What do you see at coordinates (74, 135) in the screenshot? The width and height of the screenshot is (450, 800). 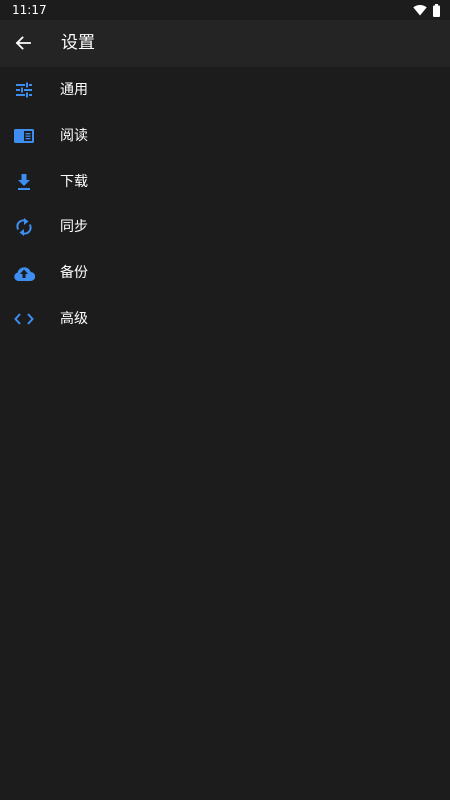 I see `menu-item-label: 阅读` at bounding box center [74, 135].